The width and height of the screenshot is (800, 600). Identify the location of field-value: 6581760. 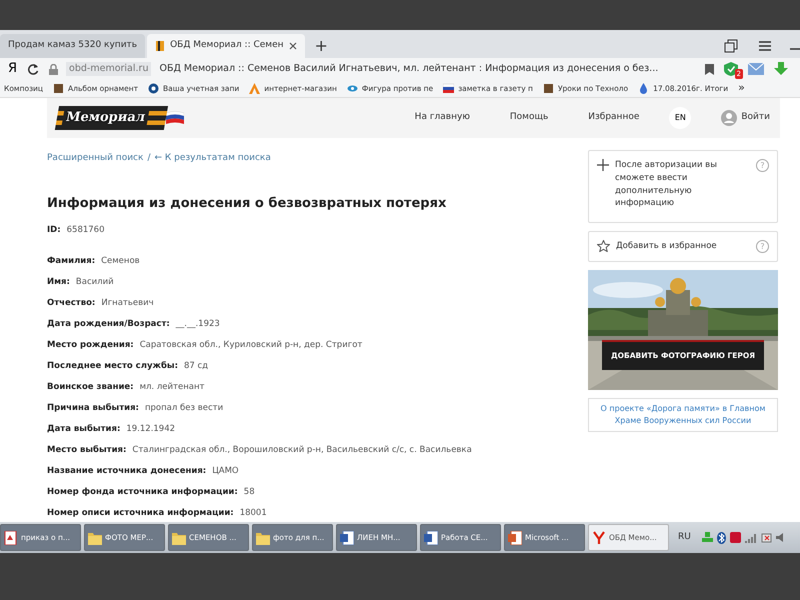
(85, 230).